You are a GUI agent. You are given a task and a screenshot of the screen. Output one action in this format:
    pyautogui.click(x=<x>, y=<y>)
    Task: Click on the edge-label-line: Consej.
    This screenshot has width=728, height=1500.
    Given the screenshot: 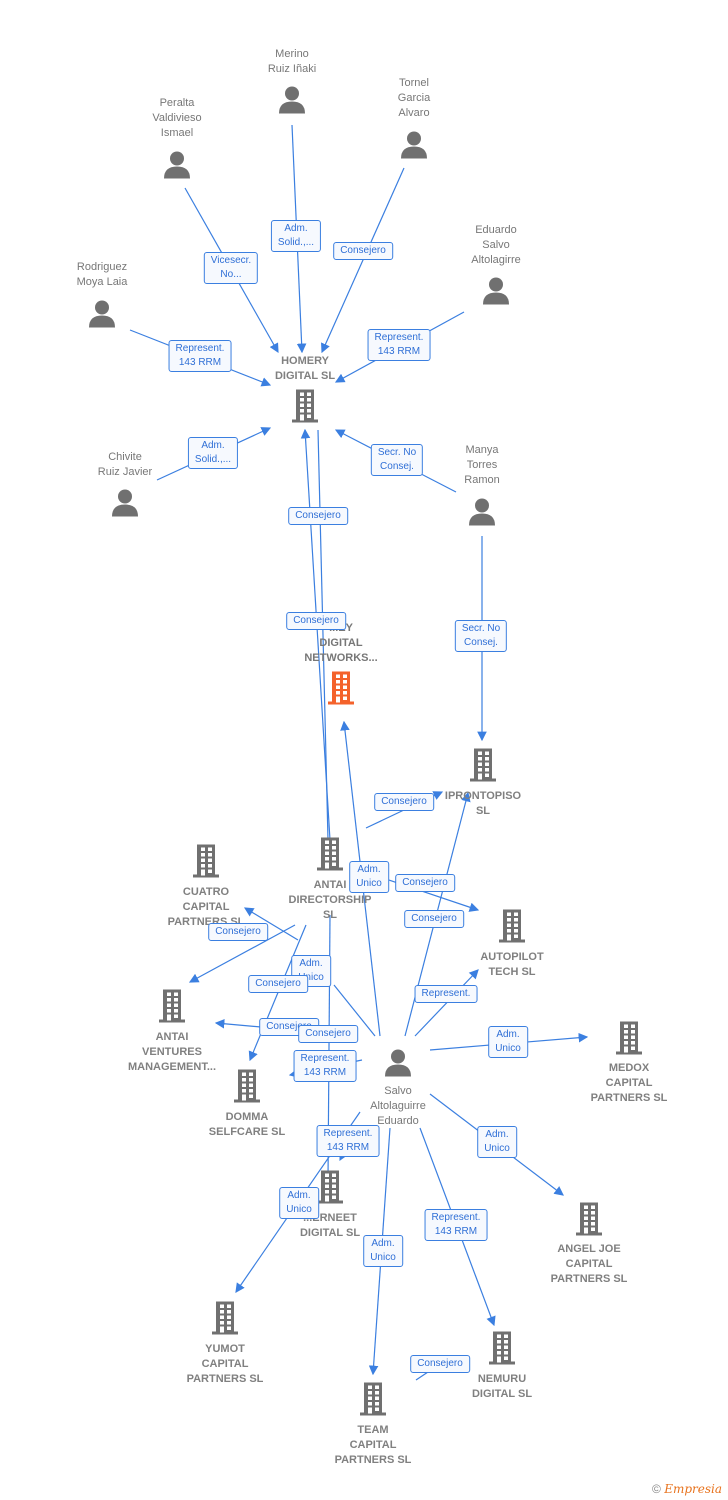 What is the action you would take?
    pyautogui.click(x=481, y=642)
    